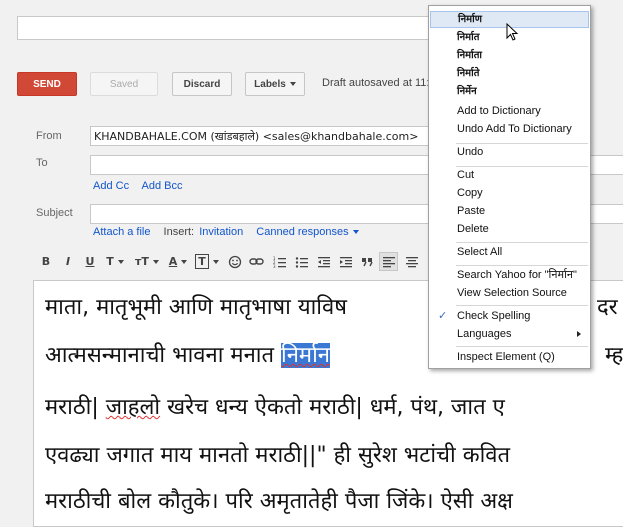 This screenshot has width=623, height=527. Describe the element at coordinates (274, 266) in the screenshot. I see `svg-text: 3` at that location.